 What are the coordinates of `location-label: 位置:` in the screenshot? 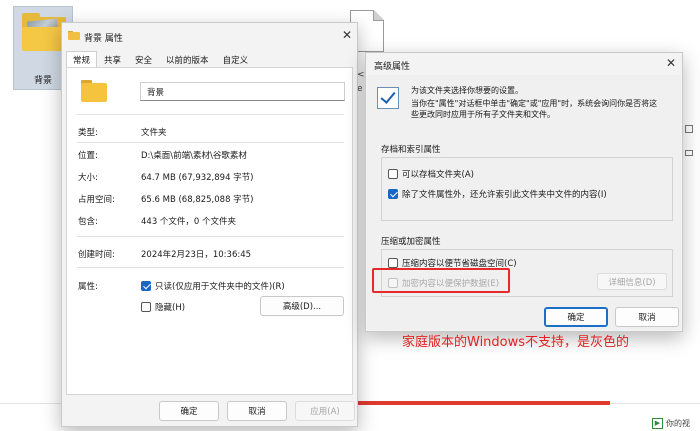 It's located at (88, 156).